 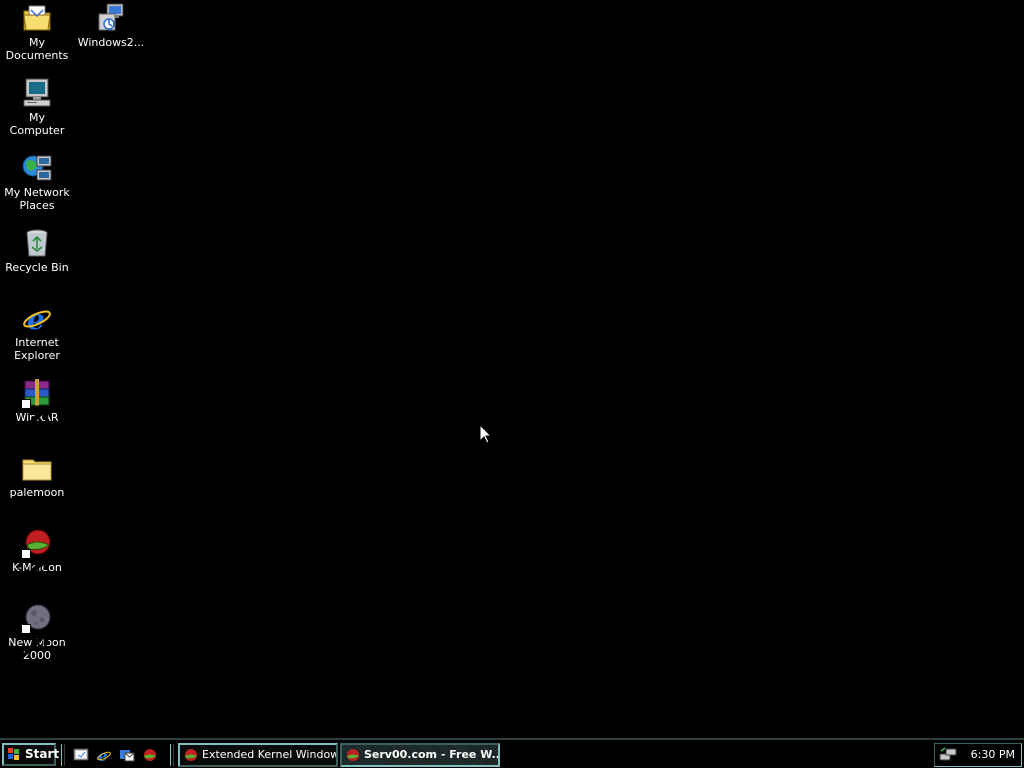 I want to click on show-desktop-icon, so click(x=81, y=755).